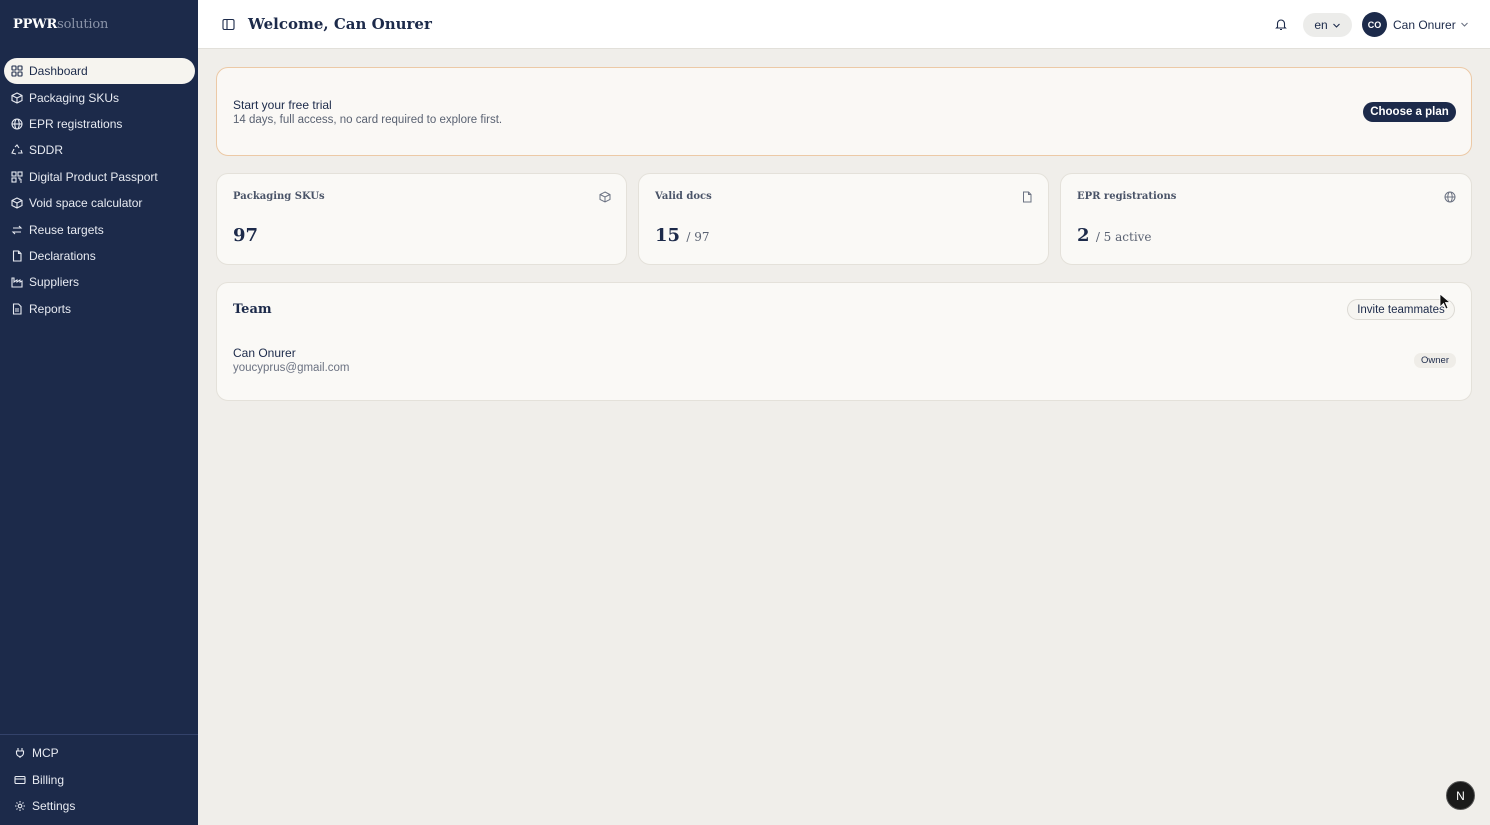 The height and width of the screenshot is (825, 1490). What do you see at coordinates (99, 734) in the screenshot?
I see `sidebar-divider` at bounding box center [99, 734].